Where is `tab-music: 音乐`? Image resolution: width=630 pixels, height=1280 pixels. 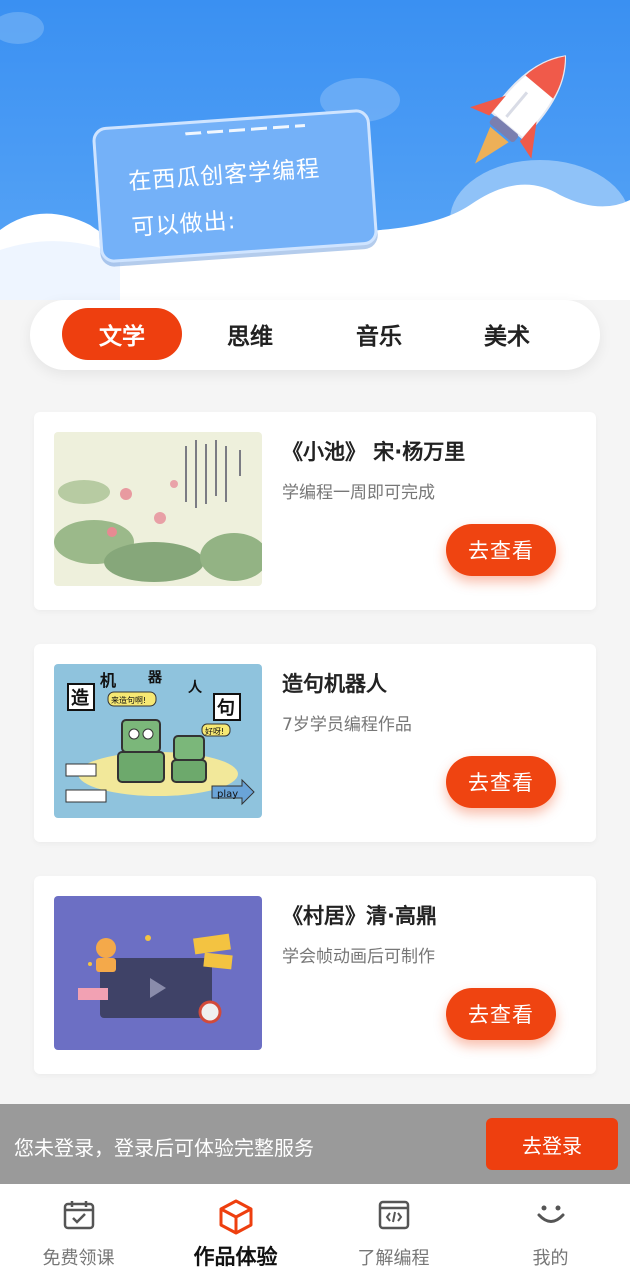
tab-music: 音乐 is located at coordinates (379, 334).